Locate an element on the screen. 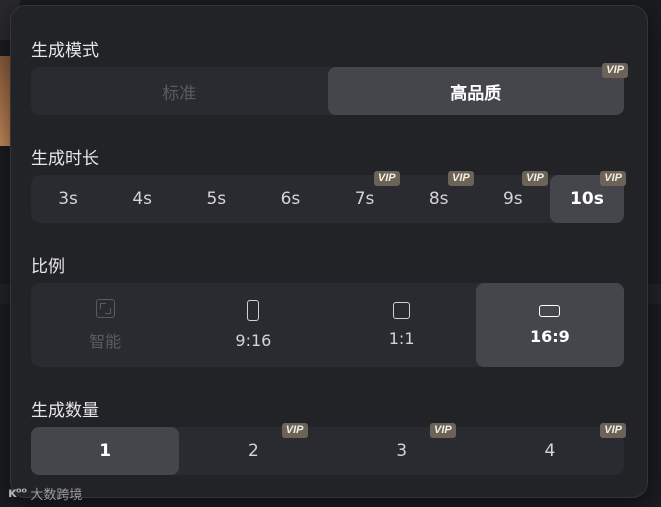 The height and width of the screenshot is (507, 661). duration-option-label: 4s is located at coordinates (142, 199).